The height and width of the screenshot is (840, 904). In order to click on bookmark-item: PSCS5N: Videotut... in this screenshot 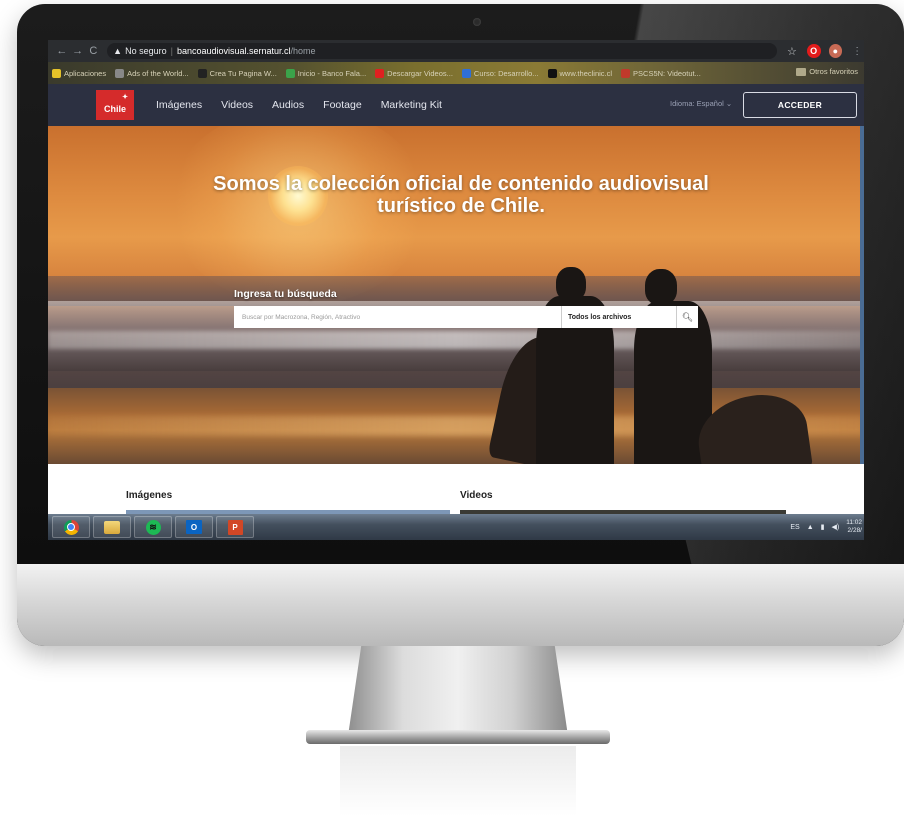, I will do `click(661, 73)`.